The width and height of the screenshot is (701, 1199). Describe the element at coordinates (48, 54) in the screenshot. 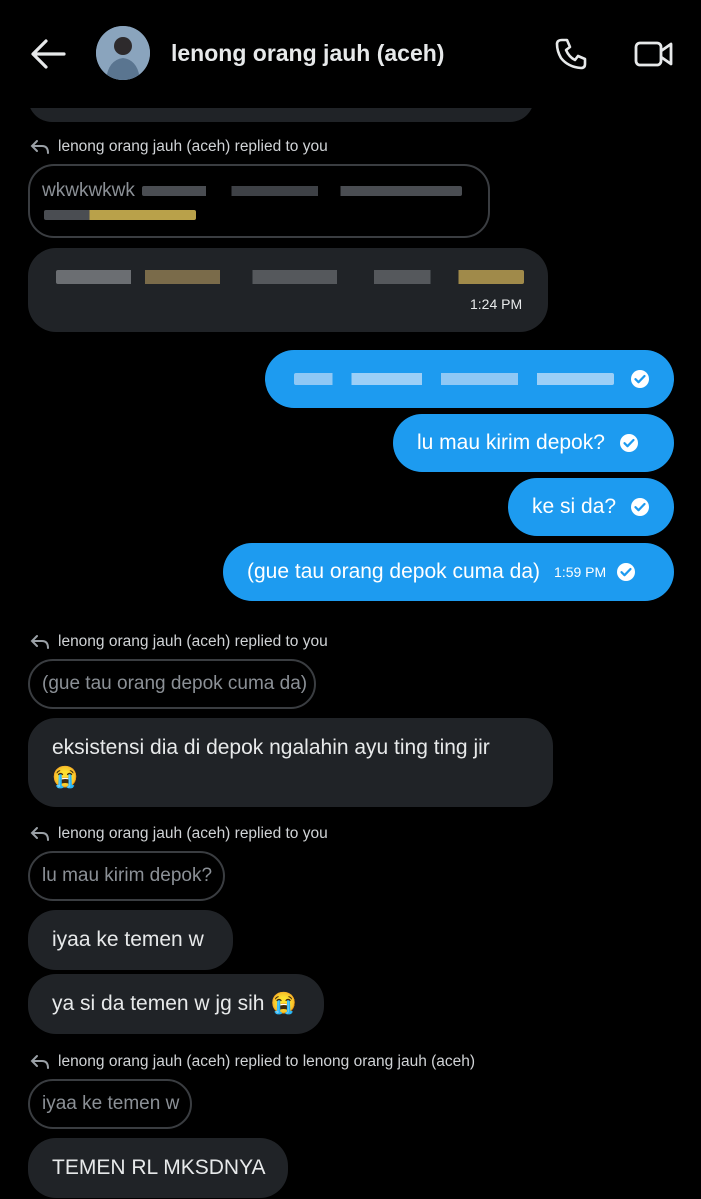

I see `arrow-left-icon` at that location.